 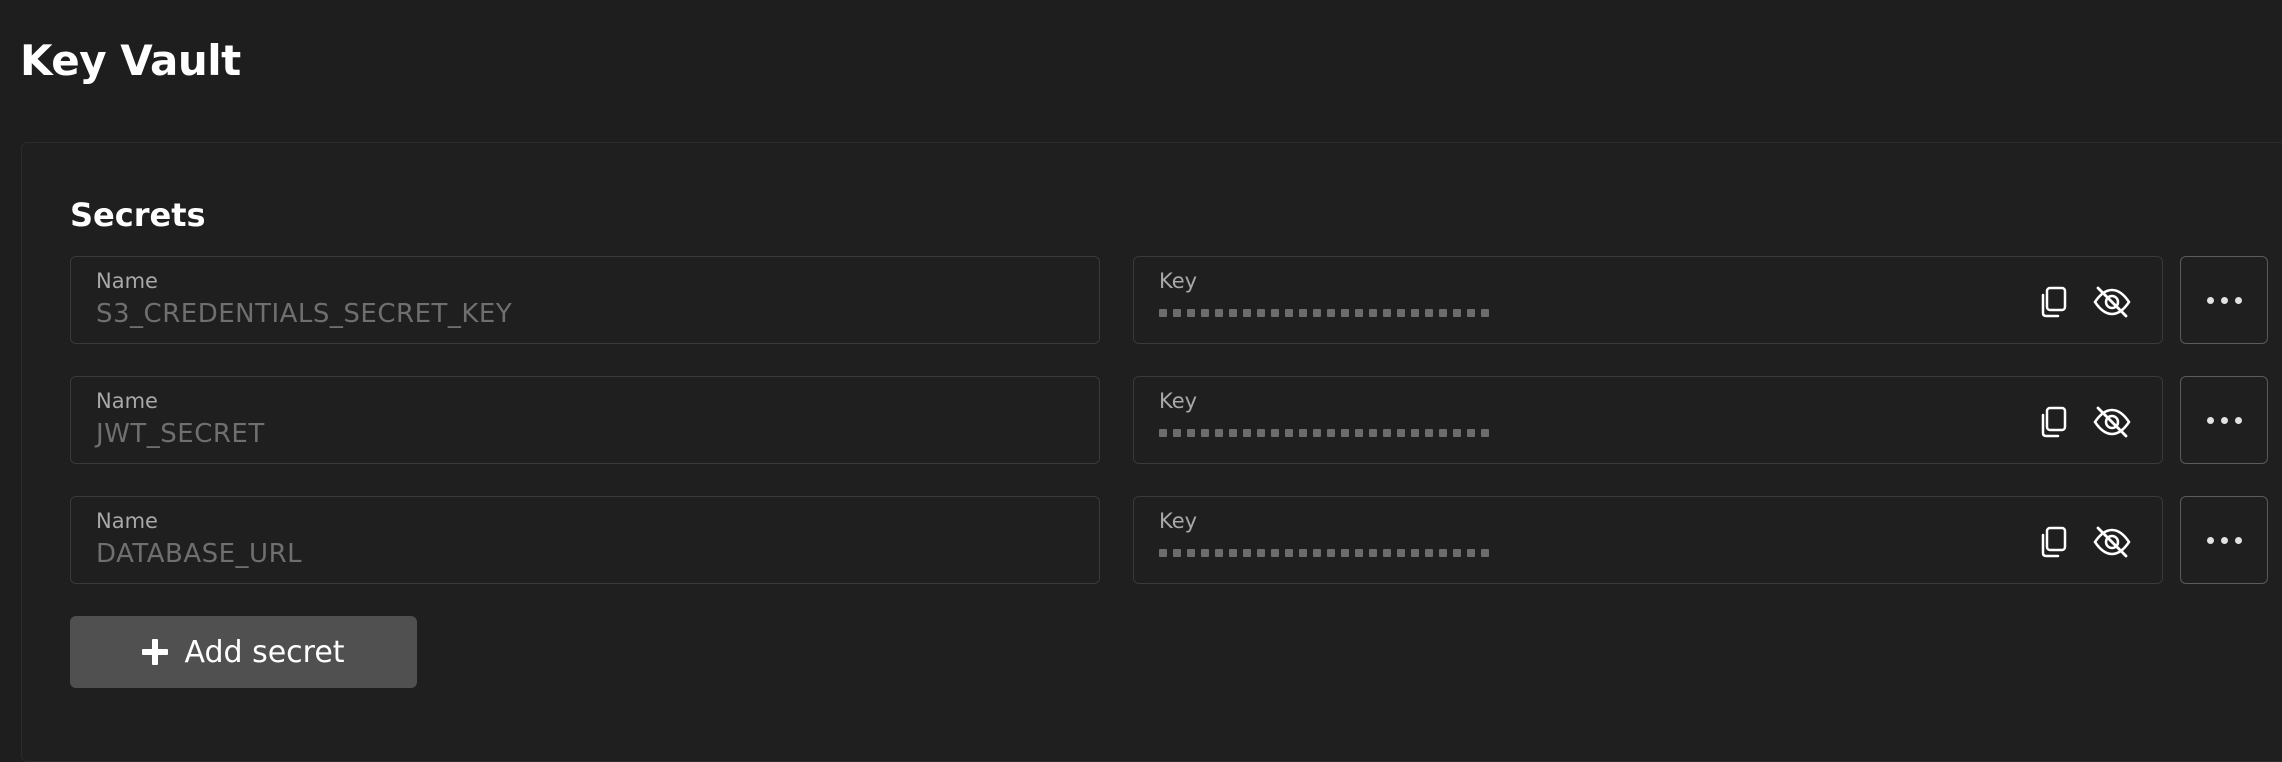 I want to click on secret-name-value: JWT_SECRET, so click(x=180, y=434).